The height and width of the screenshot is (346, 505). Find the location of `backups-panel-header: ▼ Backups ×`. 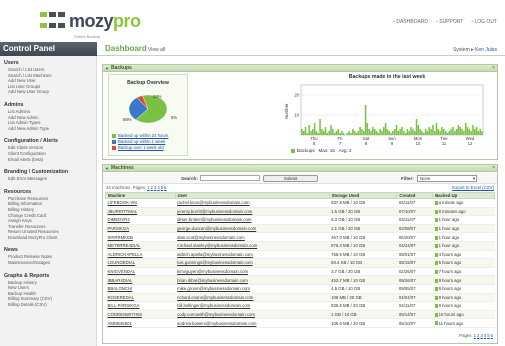

backups-panel-header: ▼ Backups × is located at coordinates (300, 68).